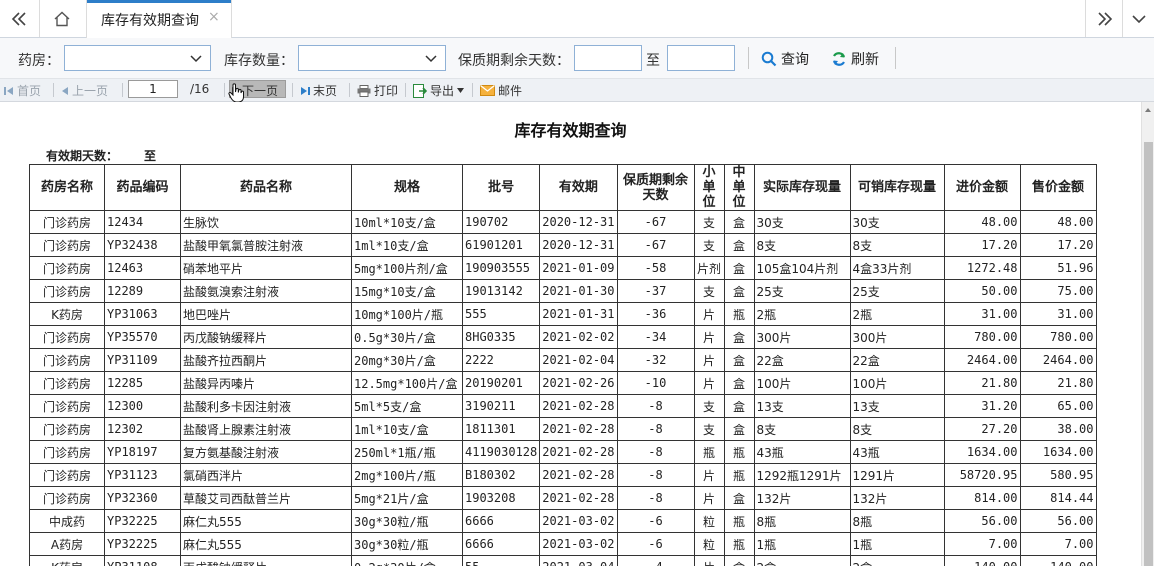 The width and height of the screenshot is (1154, 566). What do you see at coordinates (407, 475) in the screenshot?
I see `table-cell: 2mg*100片/瓶` at bounding box center [407, 475].